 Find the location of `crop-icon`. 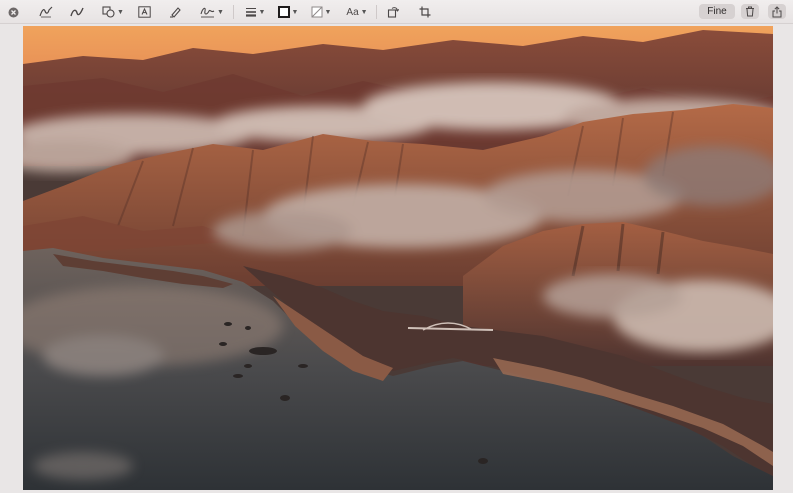

crop-icon is located at coordinates (425, 12).